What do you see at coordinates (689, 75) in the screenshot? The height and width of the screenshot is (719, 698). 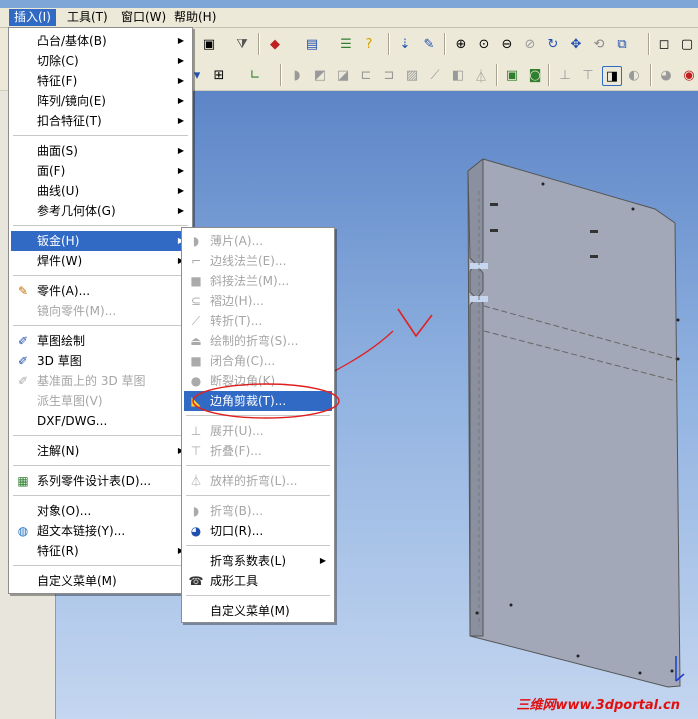 I see `appearance-icon: ◉` at bounding box center [689, 75].